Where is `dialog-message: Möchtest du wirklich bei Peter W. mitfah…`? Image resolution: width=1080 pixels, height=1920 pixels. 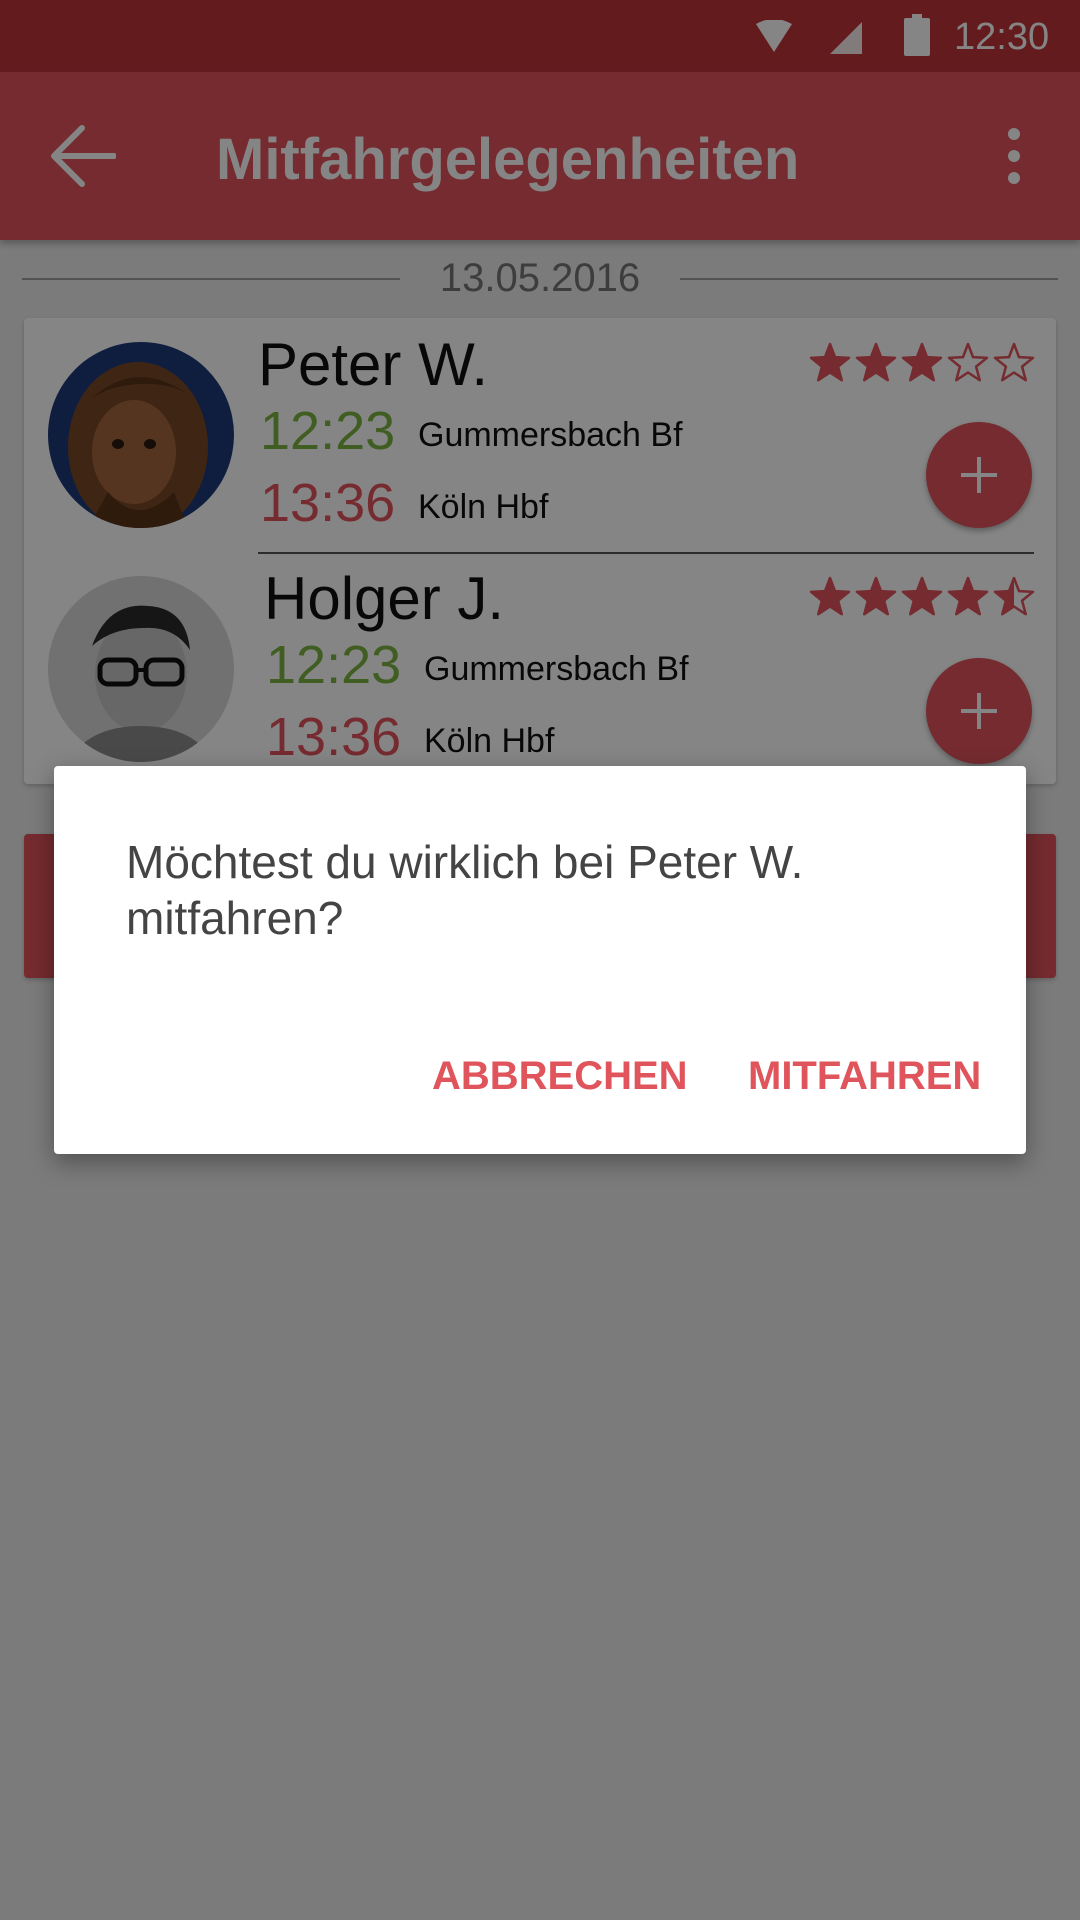 dialog-message: Möchtest du wirklich bei Peter W. mitfah… is located at coordinates (465, 890).